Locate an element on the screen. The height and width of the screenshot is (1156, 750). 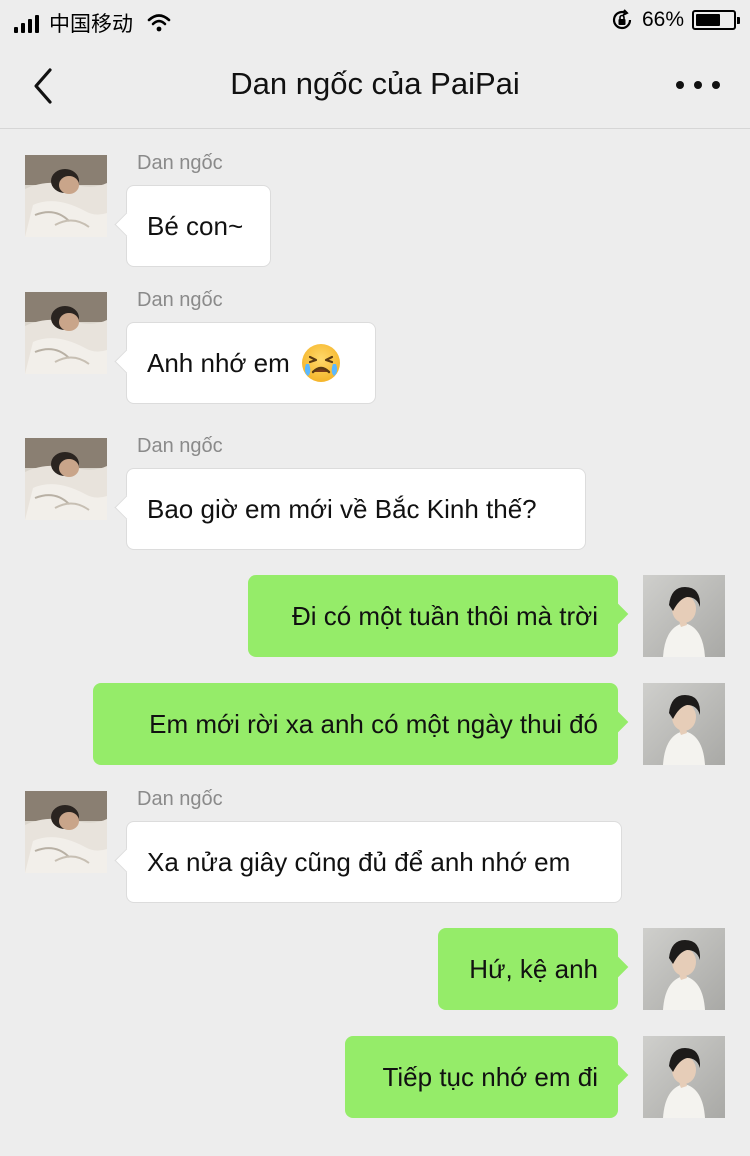
battery-icon is located at coordinates (716, 20).